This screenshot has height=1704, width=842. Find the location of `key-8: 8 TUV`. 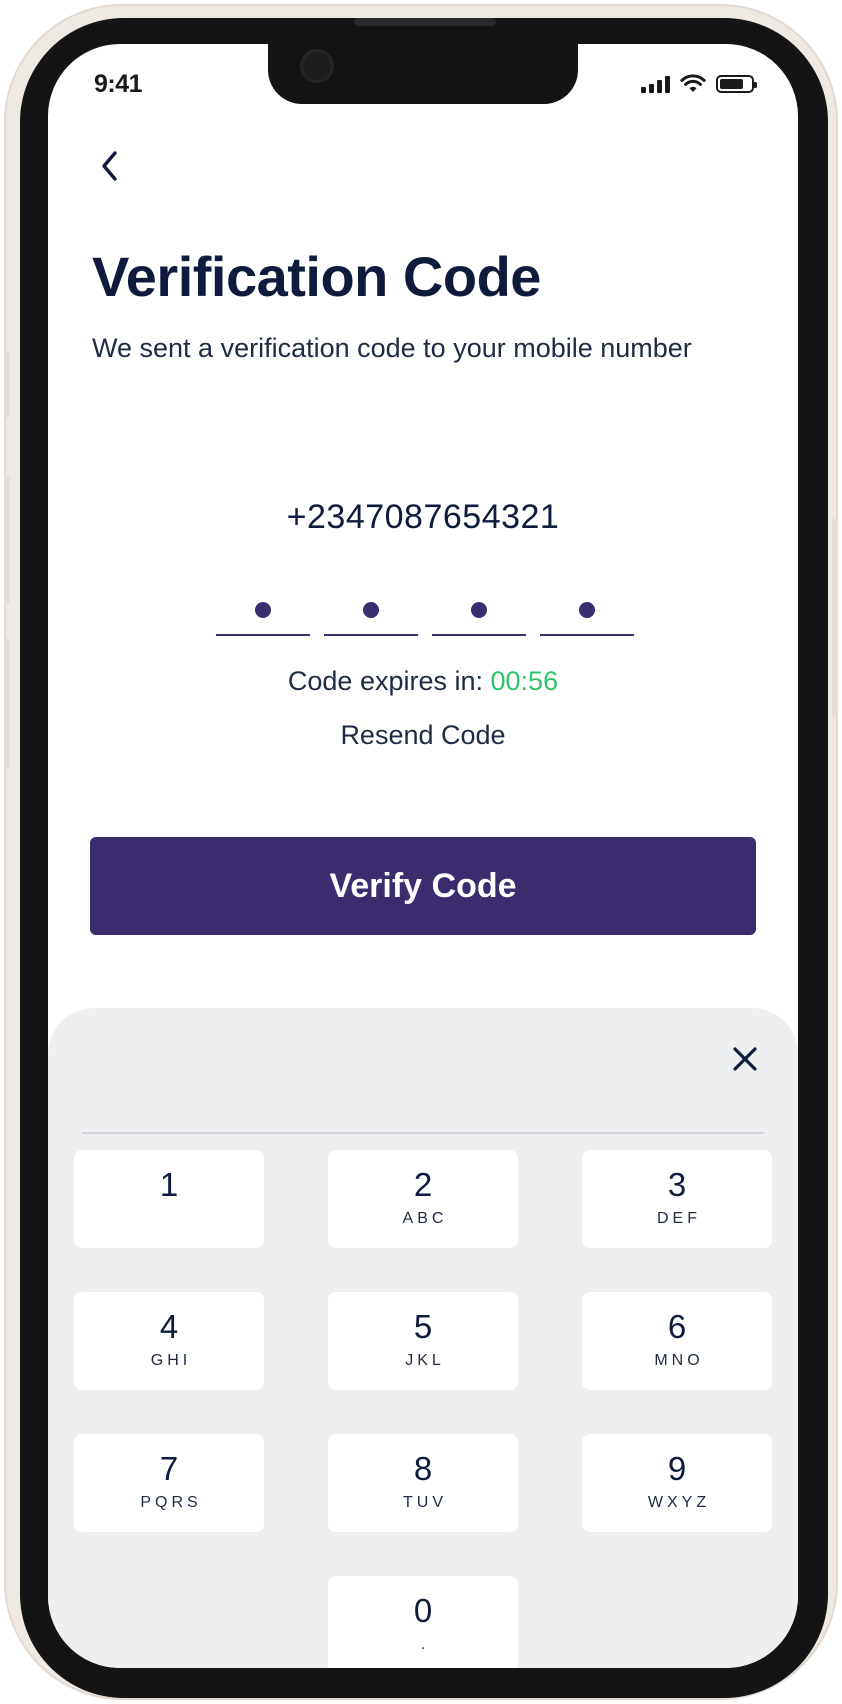

key-8: 8 TUV is located at coordinates (423, 1483).